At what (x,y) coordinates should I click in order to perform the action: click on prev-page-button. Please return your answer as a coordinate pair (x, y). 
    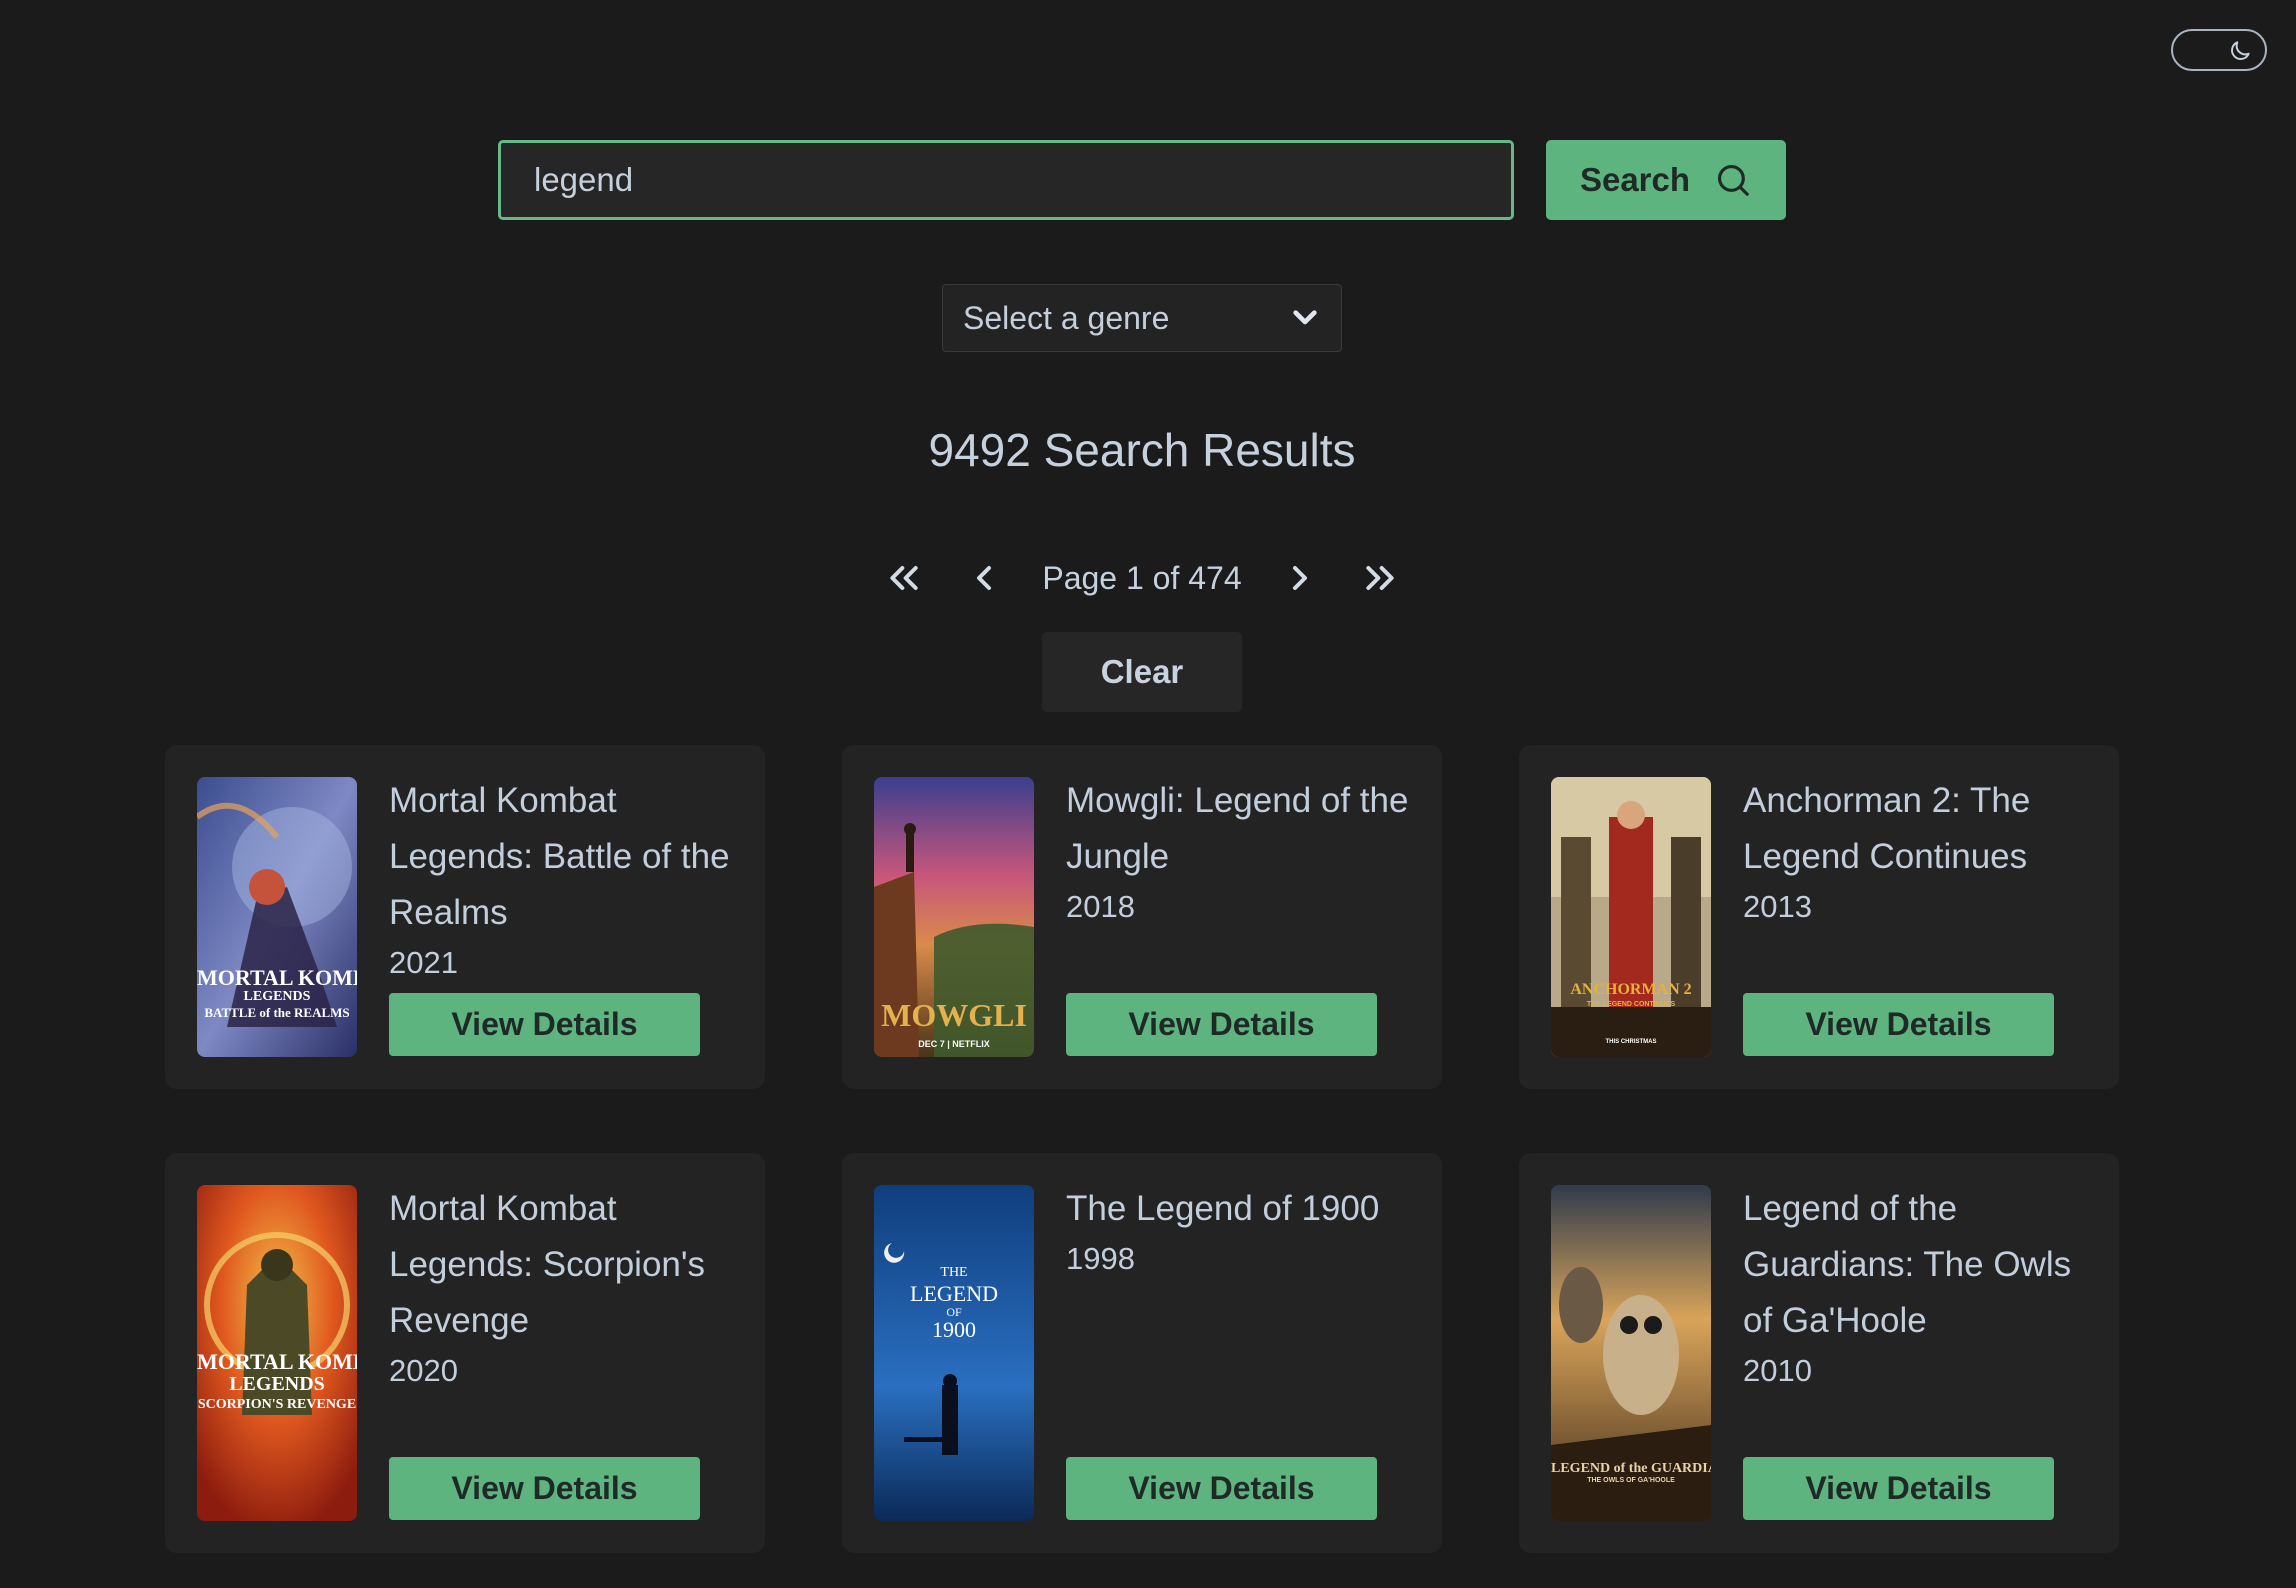
    Looking at the image, I should click on (984, 578).